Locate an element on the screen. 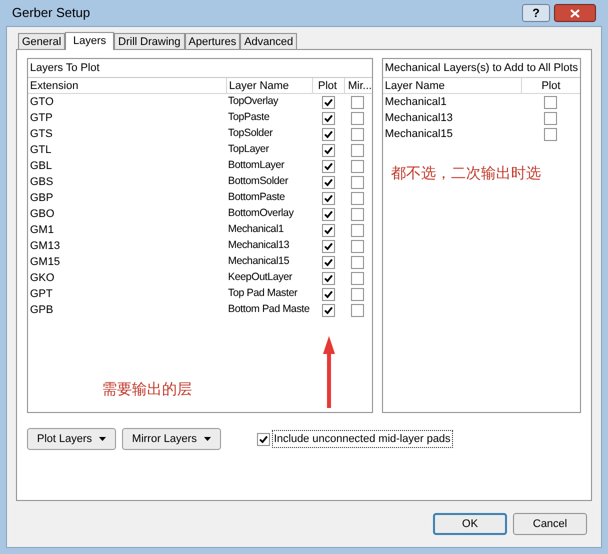 The image size is (608, 554). column-header: Extension is located at coordinates (127, 86).